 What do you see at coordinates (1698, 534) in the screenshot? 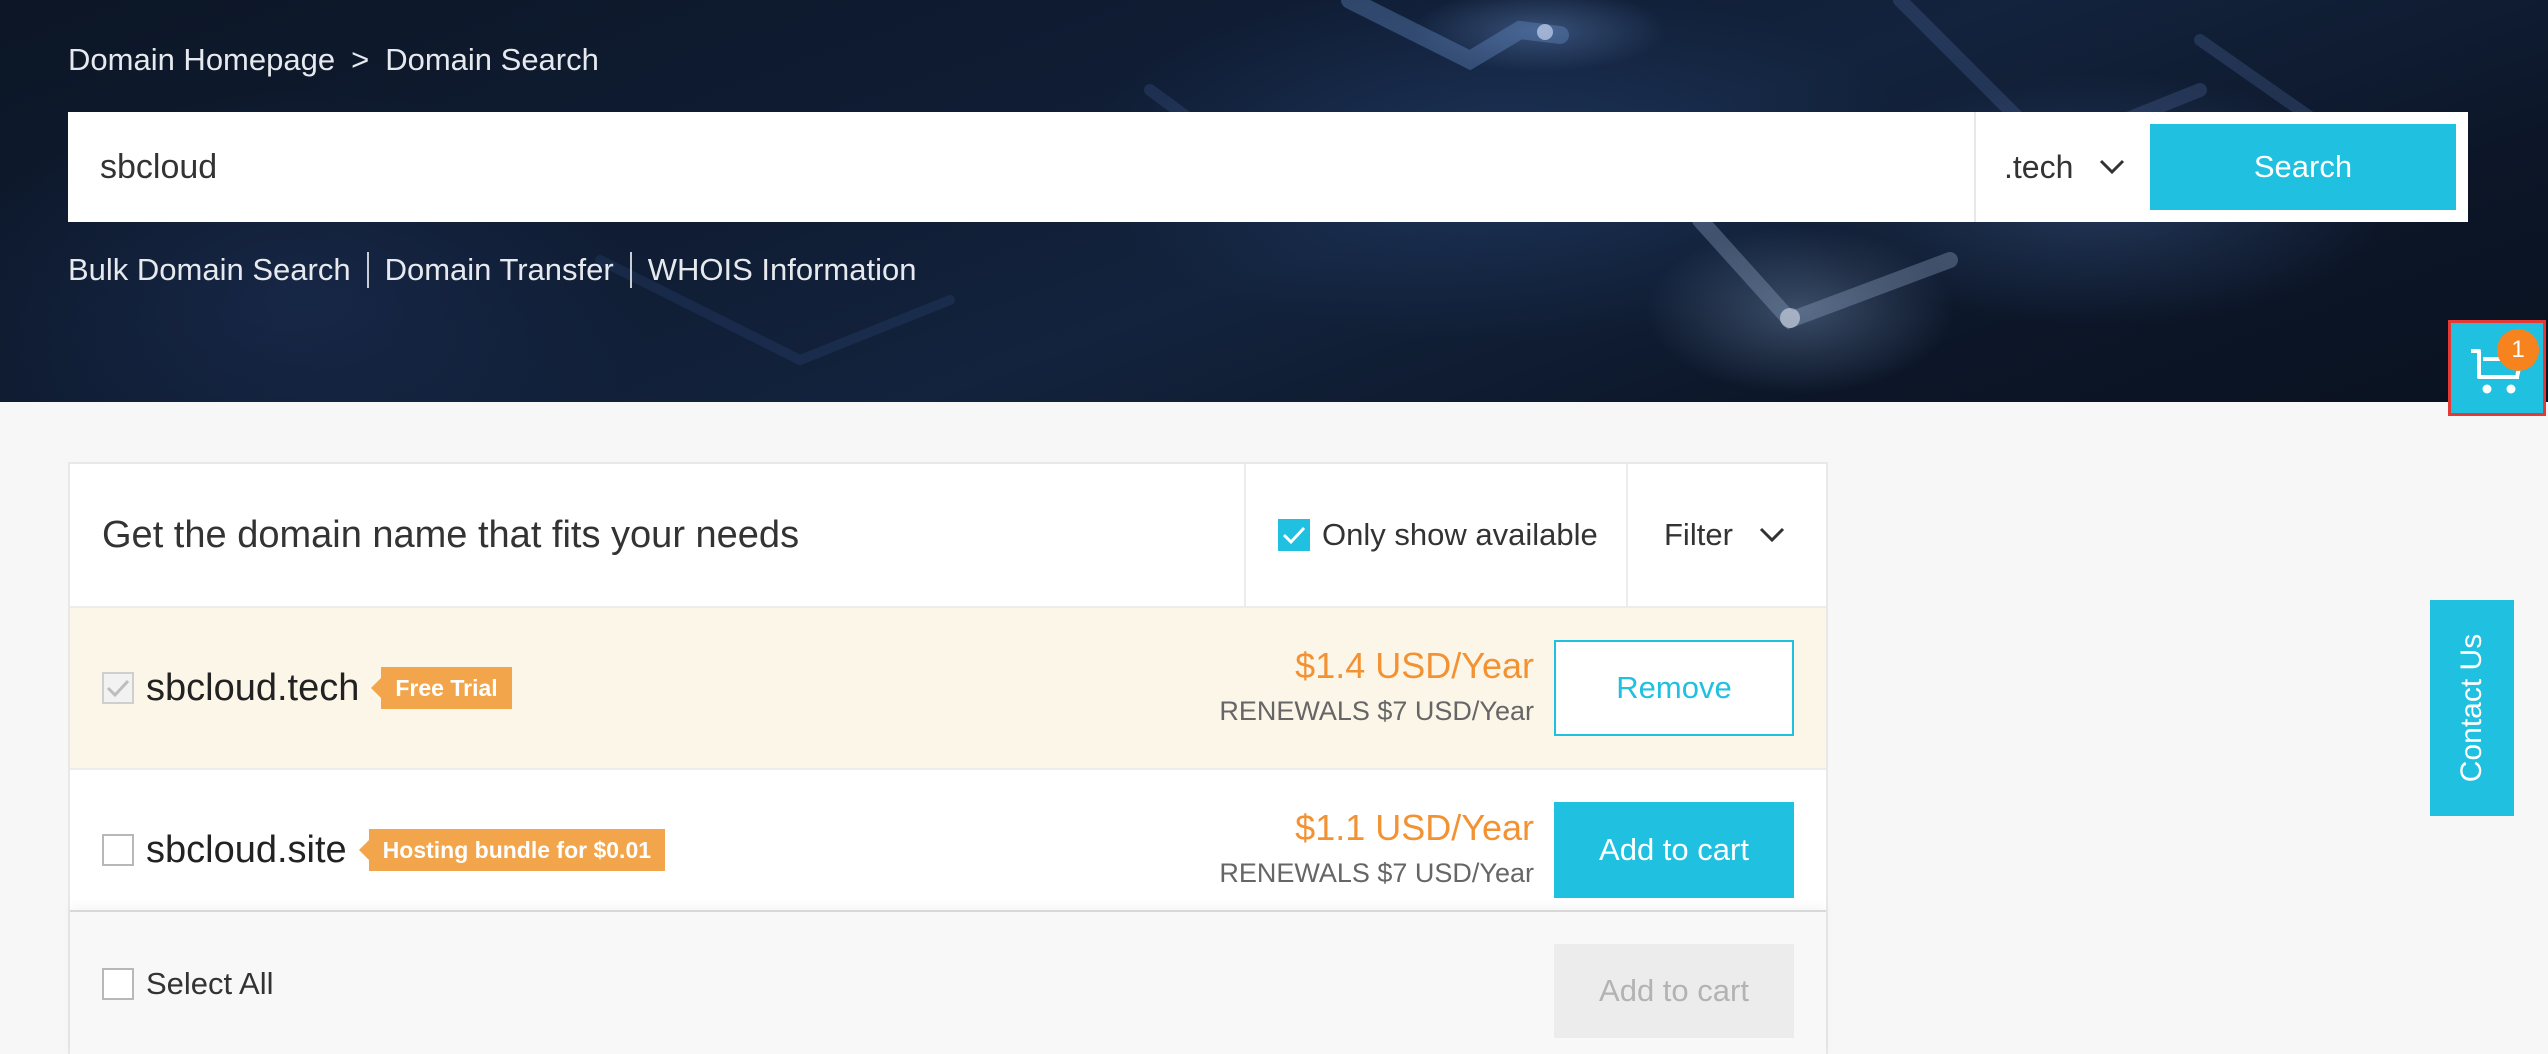
I see `filter-label: Filter` at bounding box center [1698, 534].